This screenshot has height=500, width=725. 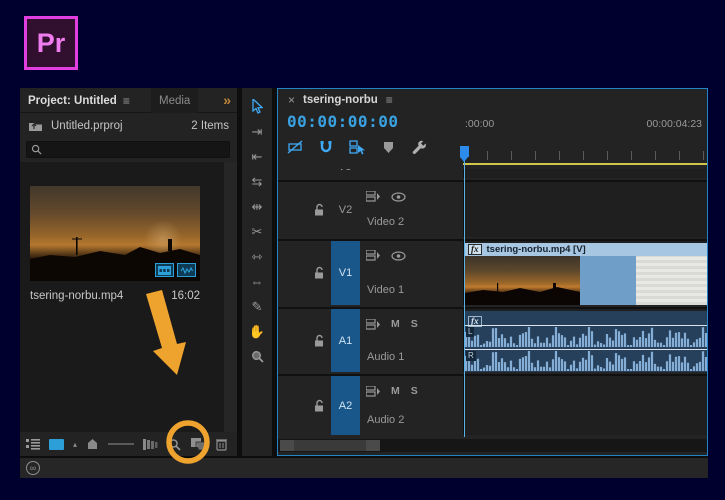 I want to click on track-name: Audio 1, so click(x=385, y=357).